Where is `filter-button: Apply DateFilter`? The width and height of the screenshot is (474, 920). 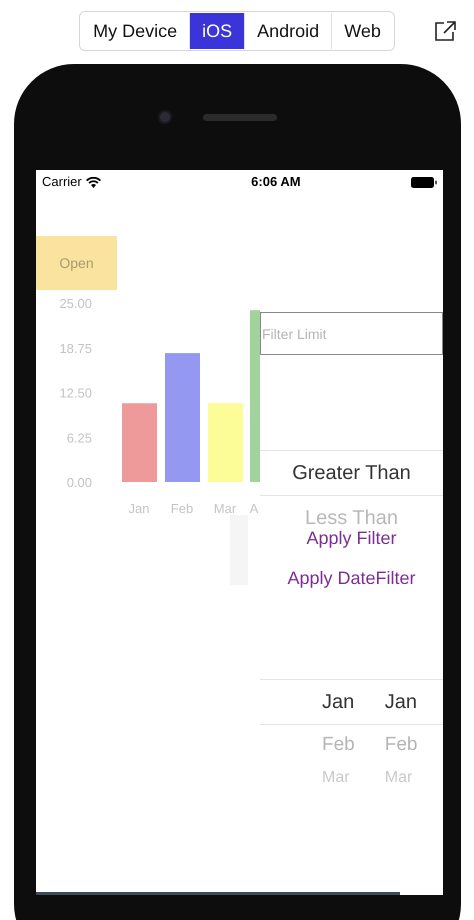
filter-button: Apply DateFilter is located at coordinates (351, 577).